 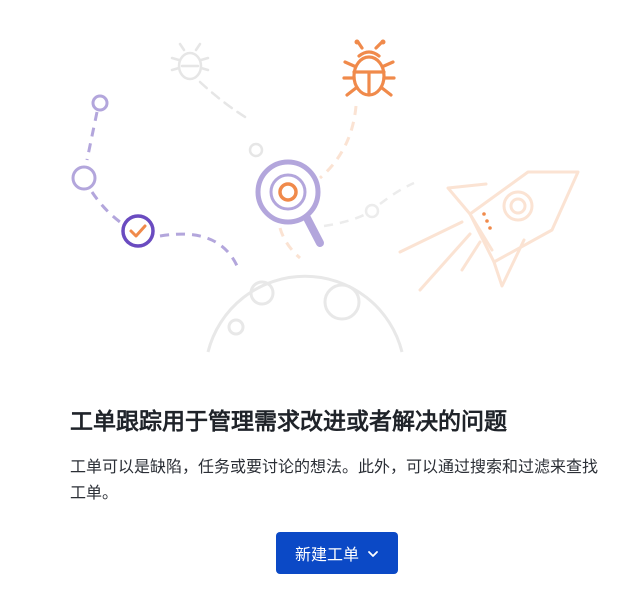 I want to click on rocket-icon, so click(x=489, y=231).